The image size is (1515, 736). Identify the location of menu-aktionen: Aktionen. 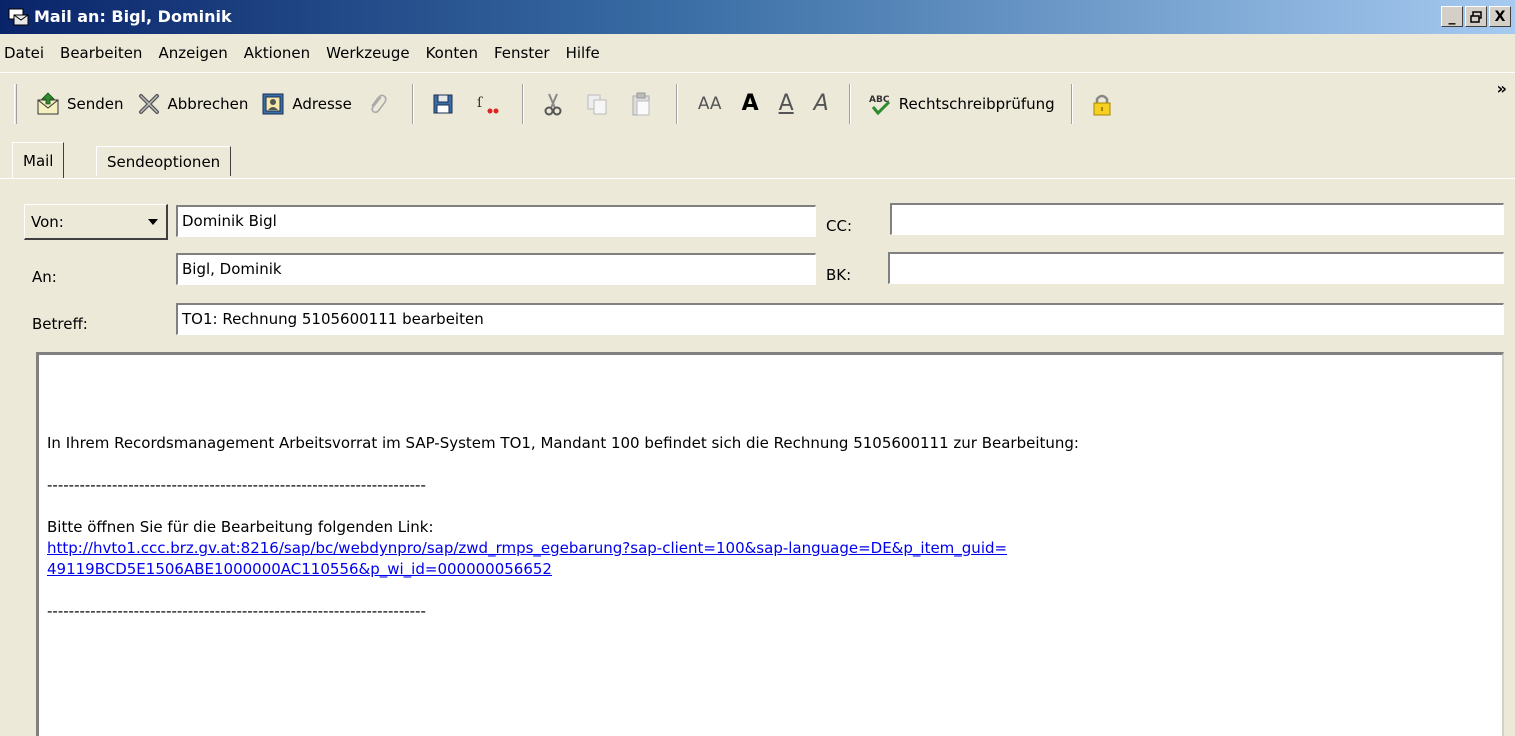
(281, 53).